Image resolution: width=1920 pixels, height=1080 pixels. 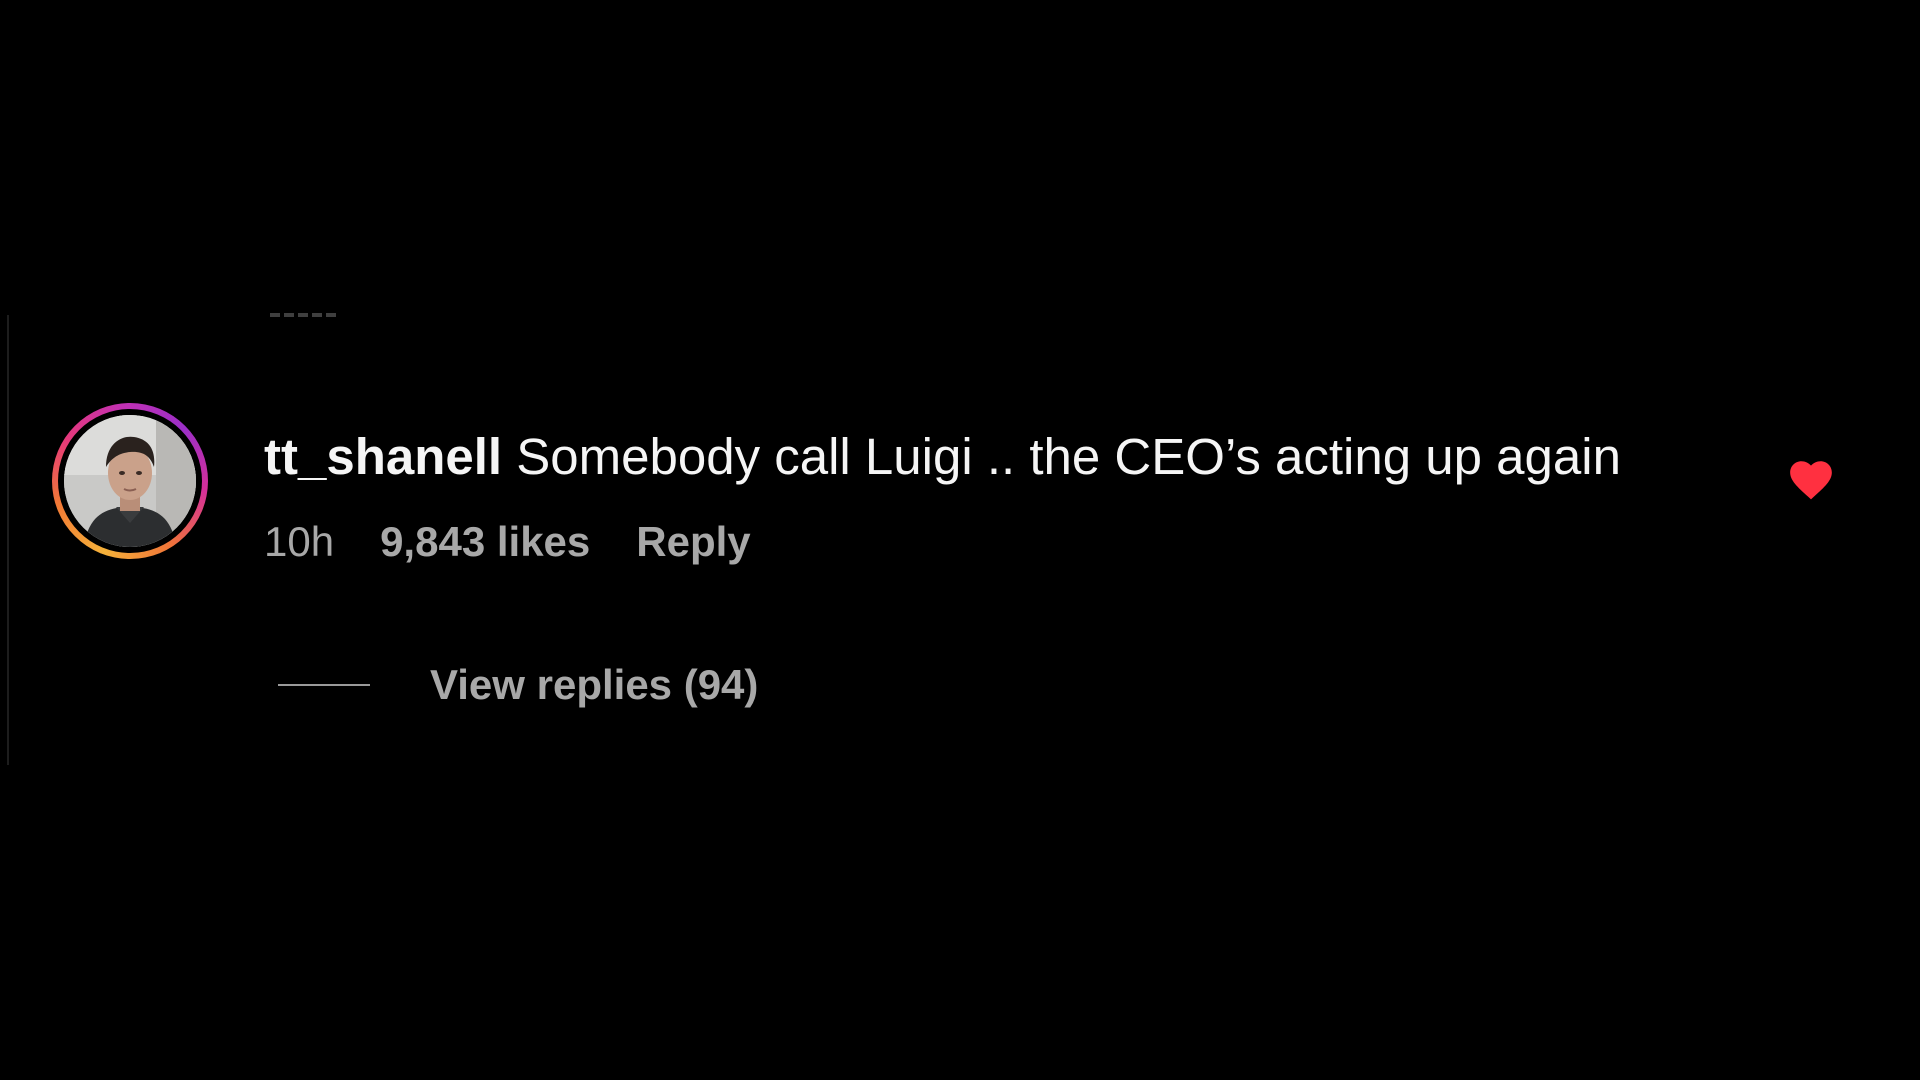 I want to click on likes-count: 9,843 likes, so click(x=485, y=542).